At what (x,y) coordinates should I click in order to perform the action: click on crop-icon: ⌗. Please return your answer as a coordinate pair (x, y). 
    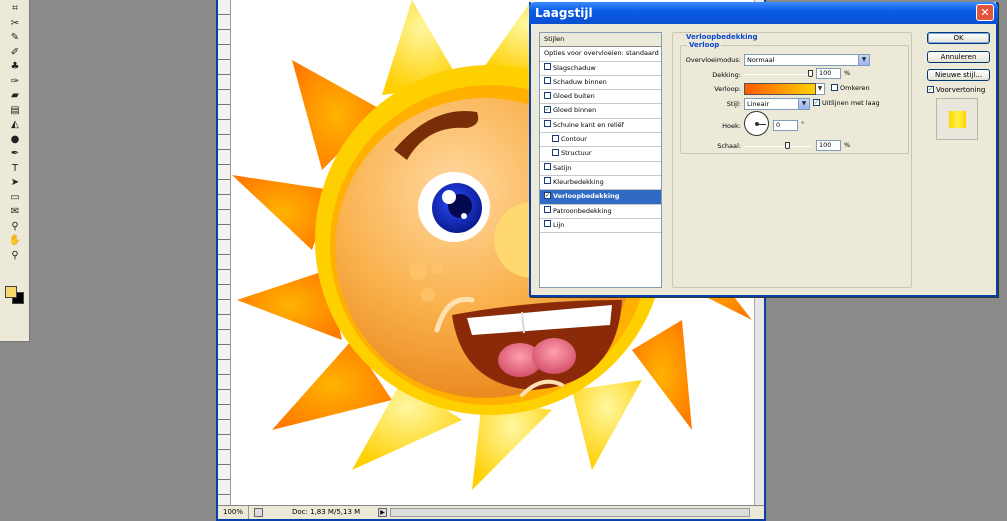
    Looking at the image, I should click on (15, 8).